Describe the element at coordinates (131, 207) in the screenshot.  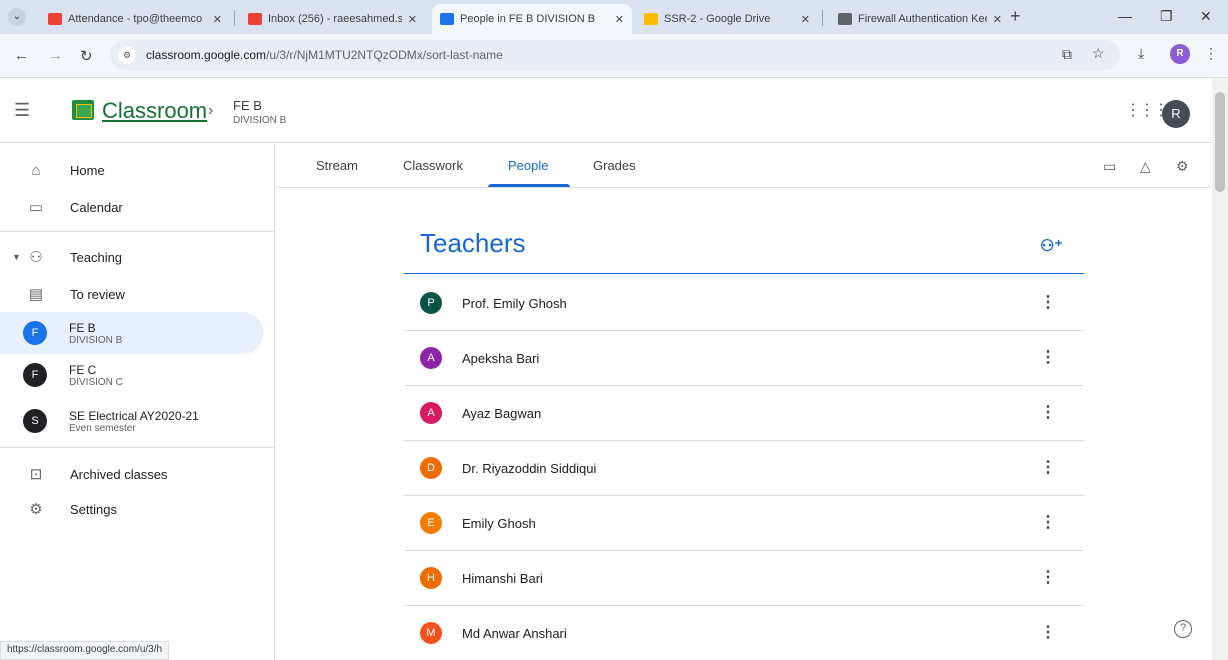
I see `sidebar-item-calendar: ▭ Calendar` at that location.